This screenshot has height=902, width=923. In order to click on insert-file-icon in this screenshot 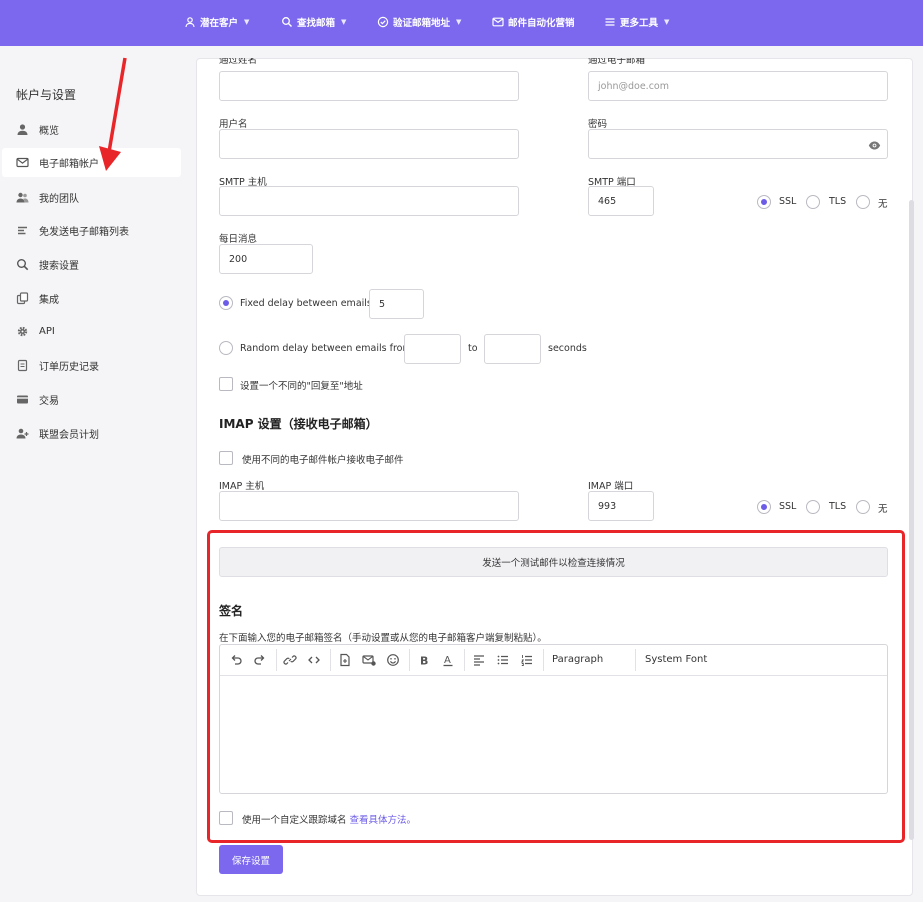, I will do `click(345, 660)`.